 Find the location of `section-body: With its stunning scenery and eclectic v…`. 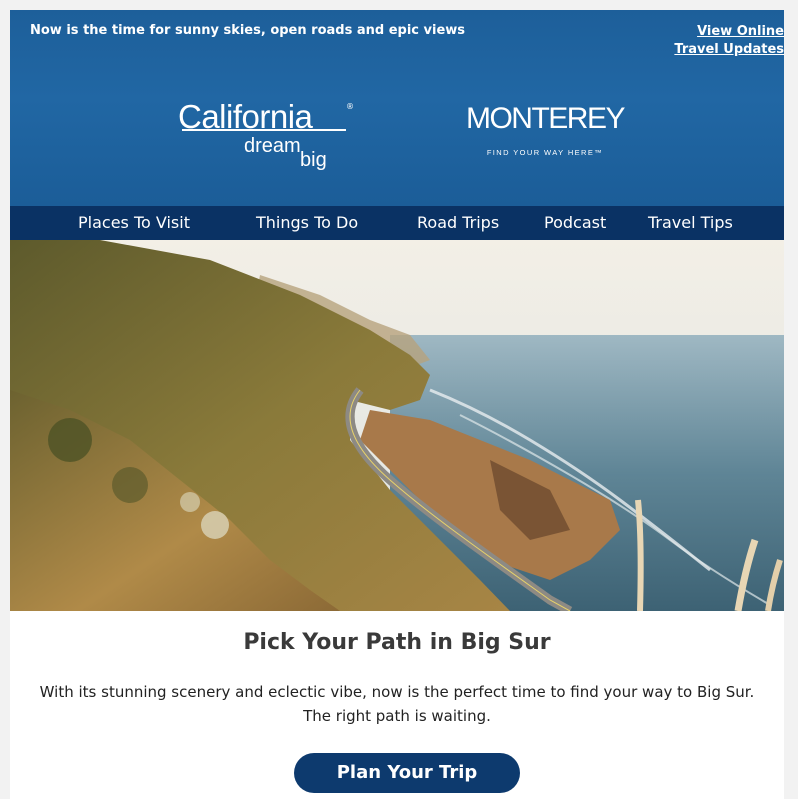

section-body: With its stunning scenery and eclectic v… is located at coordinates (397, 704).